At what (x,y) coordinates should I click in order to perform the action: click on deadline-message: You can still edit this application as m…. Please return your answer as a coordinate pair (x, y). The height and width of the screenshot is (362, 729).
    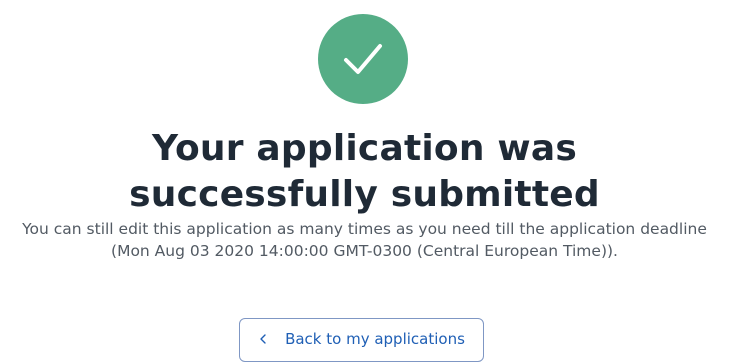
    Looking at the image, I should click on (364, 240).